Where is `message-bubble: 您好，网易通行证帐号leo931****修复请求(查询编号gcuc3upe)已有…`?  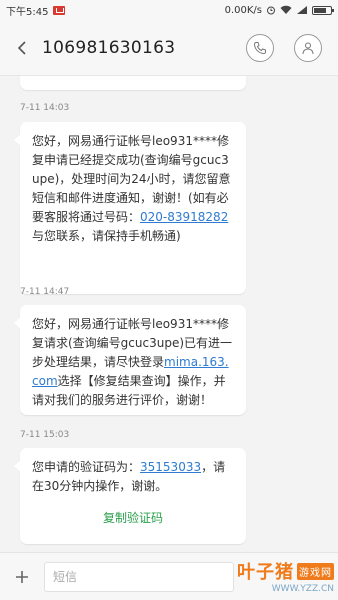 message-bubble: 您好，网易通行证帐号leo931****修复请求(查询编号gcuc3upe)已有… is located at coordinates (130, 360).